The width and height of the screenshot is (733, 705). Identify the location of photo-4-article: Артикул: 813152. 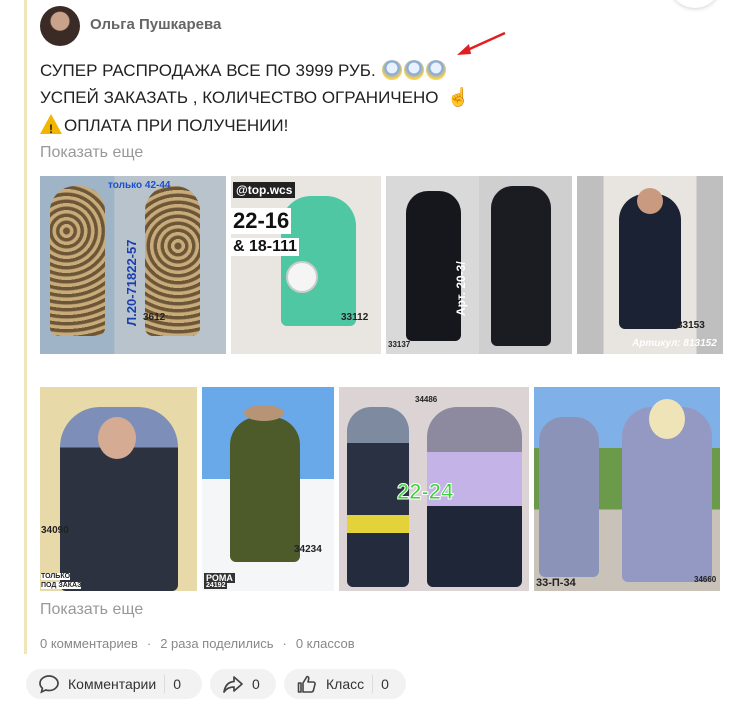
(674, 343).